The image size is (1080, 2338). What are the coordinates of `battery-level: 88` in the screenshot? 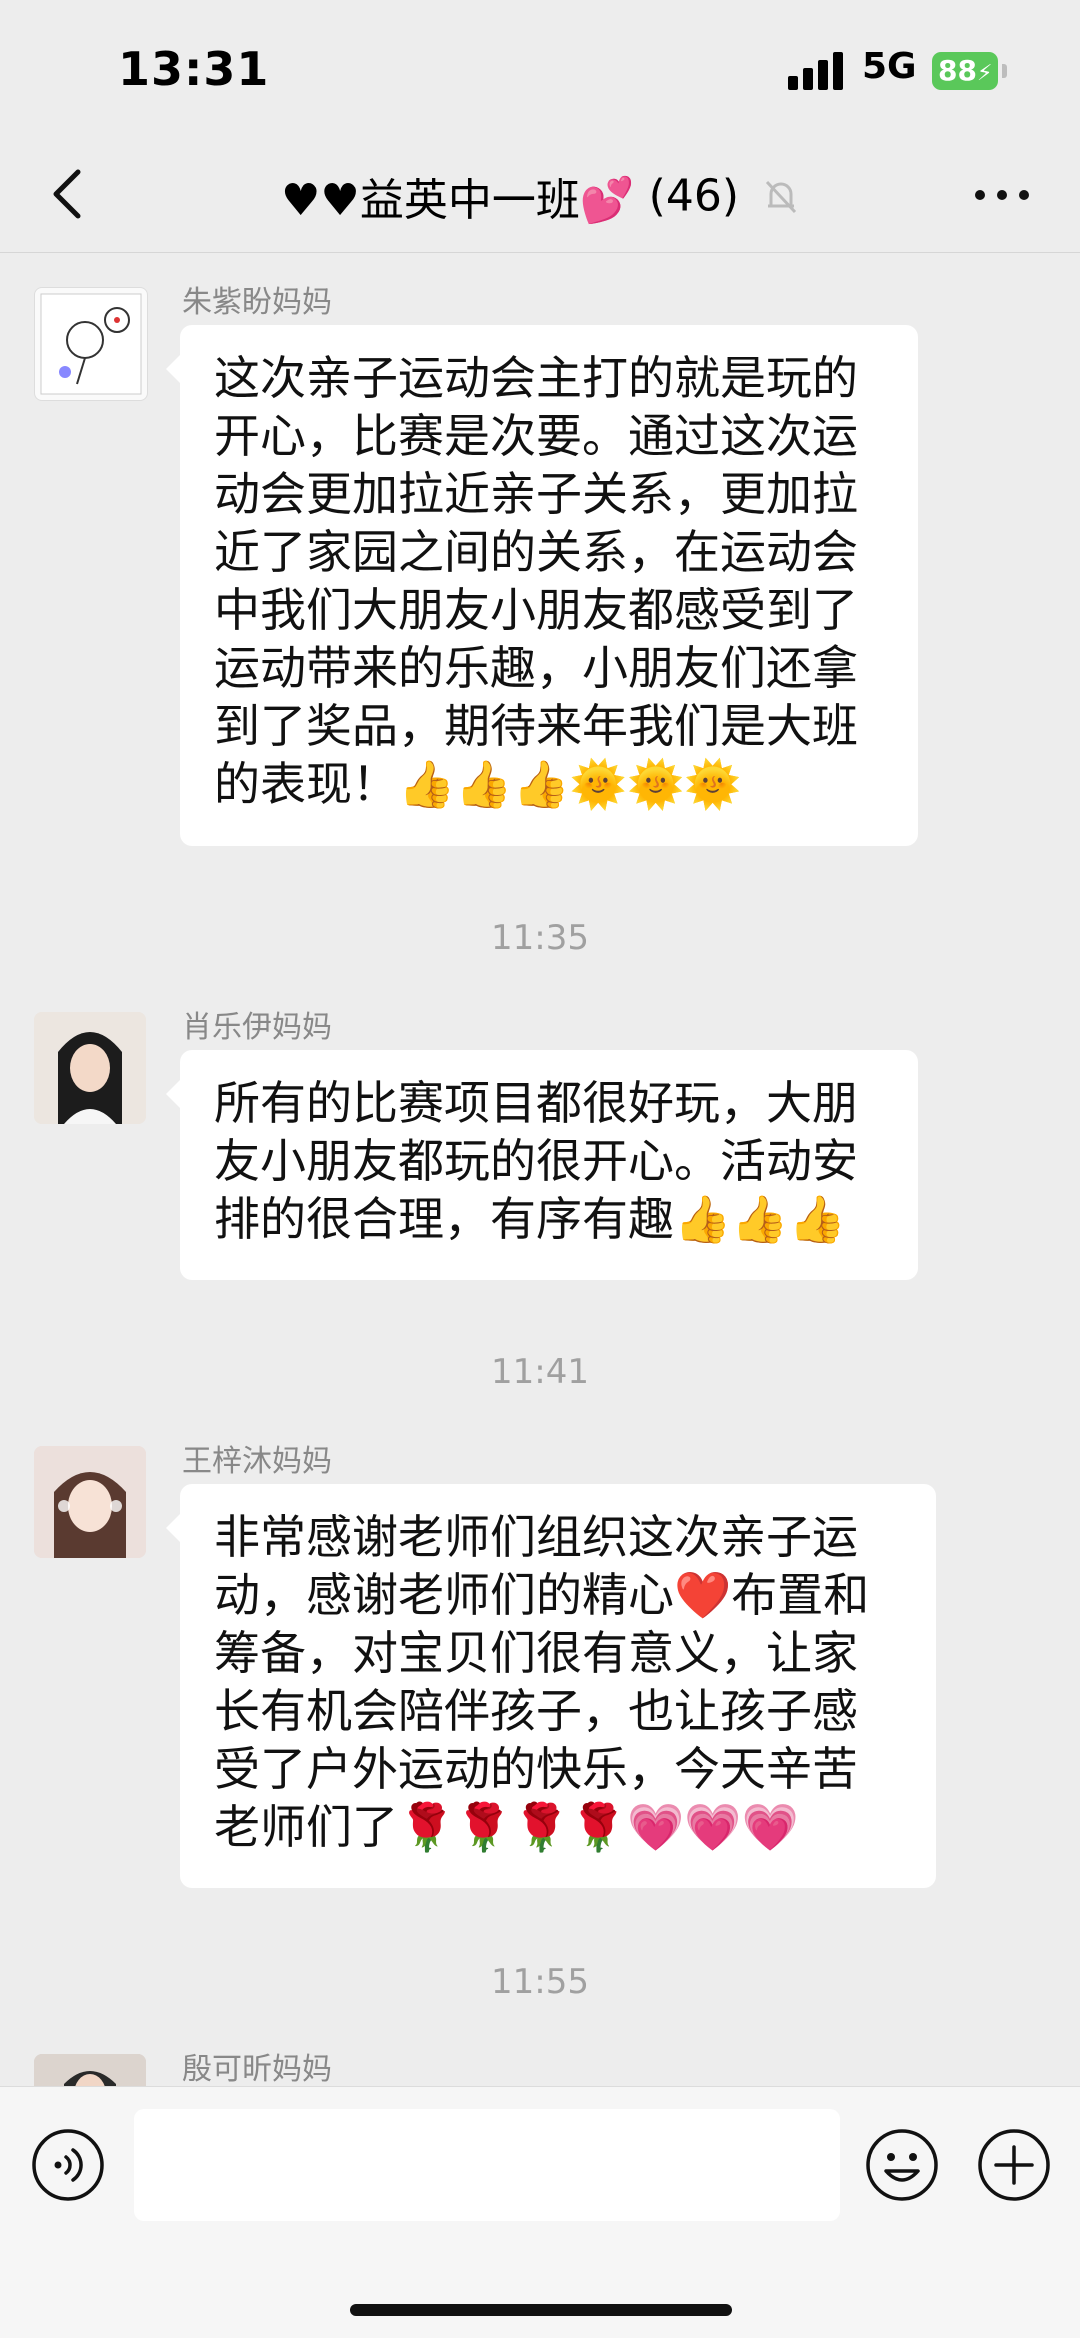 It's located at (957, 70).